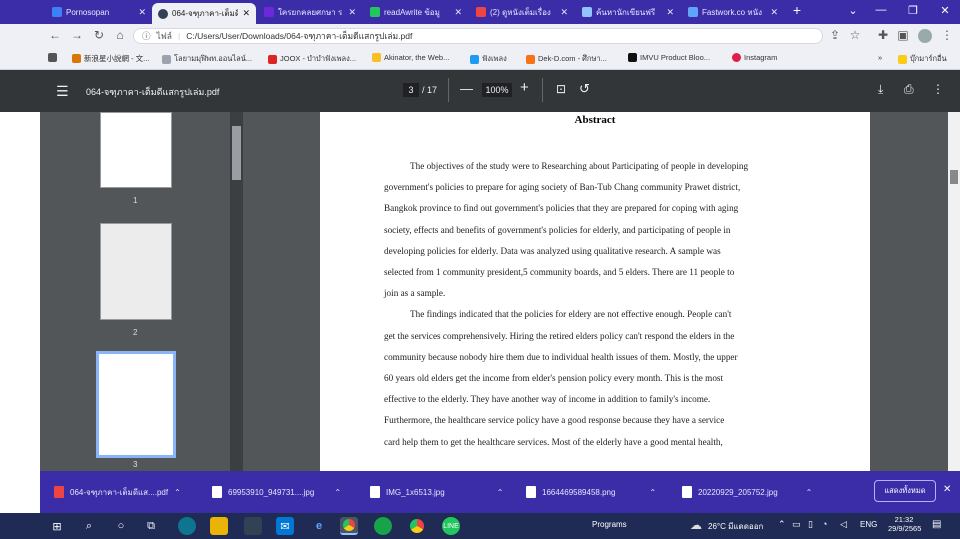 The height and width of the screenshot is (539, 960). I want to click on minimize-button: —, so click(881, 10).